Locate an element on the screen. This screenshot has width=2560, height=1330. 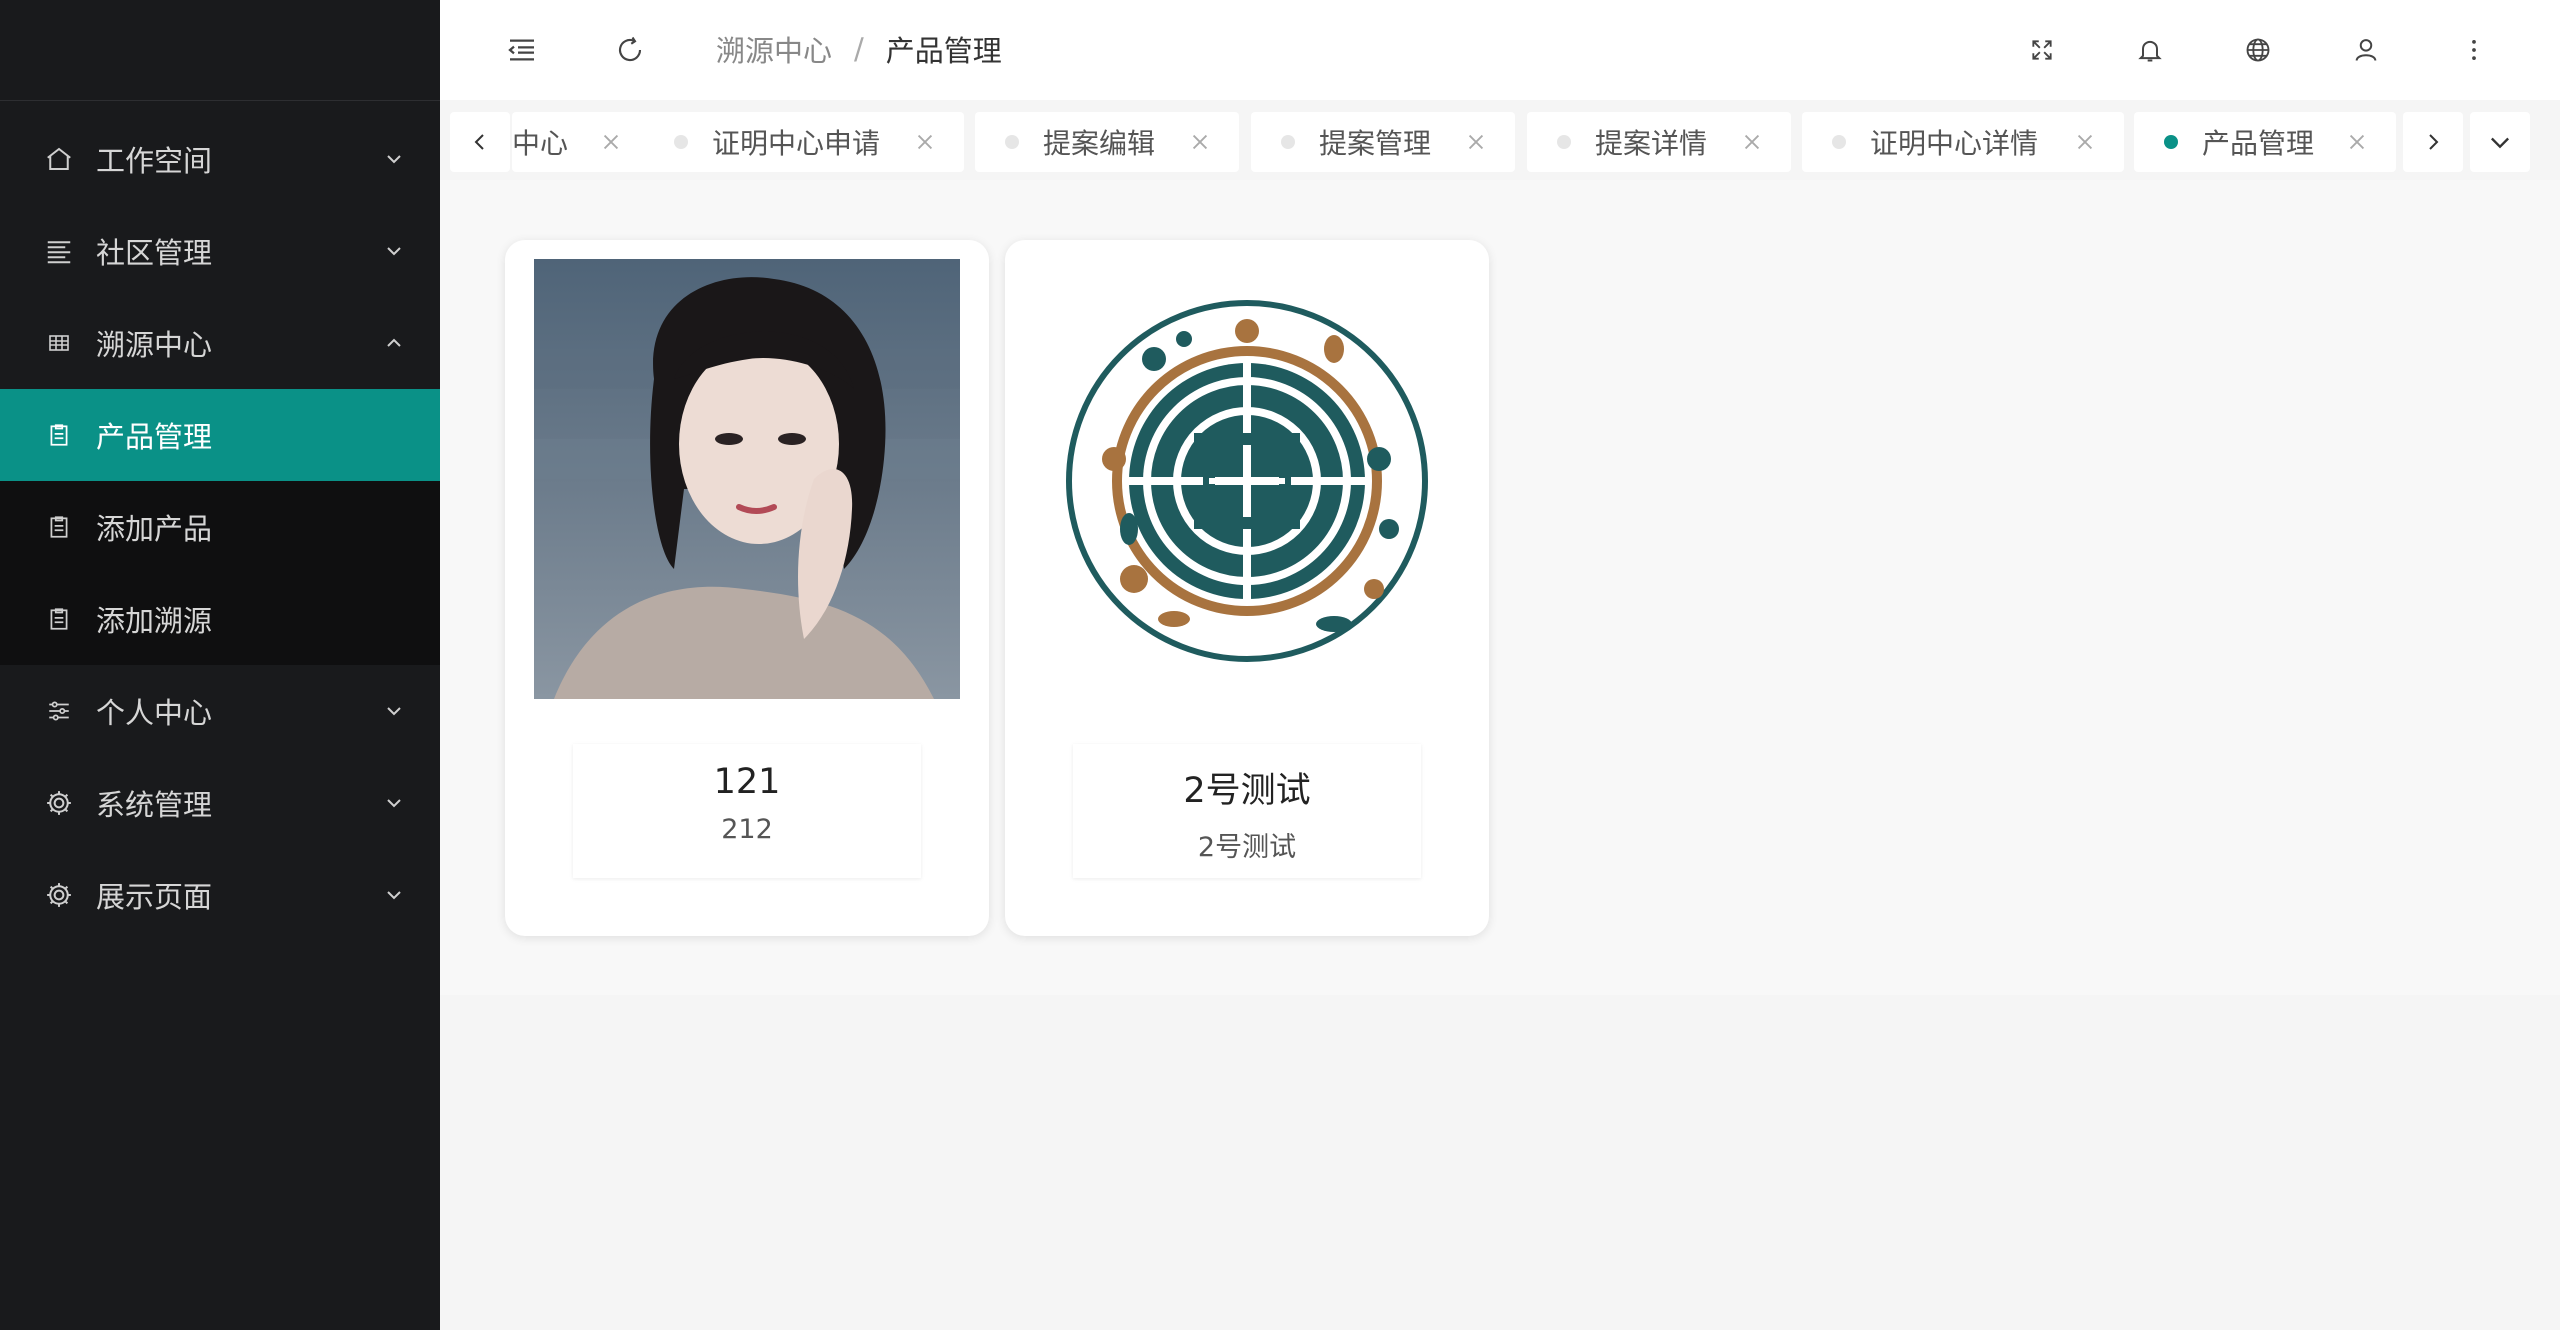
sidebar-item-community: 社区管理 is located at coordinates (220, 251).